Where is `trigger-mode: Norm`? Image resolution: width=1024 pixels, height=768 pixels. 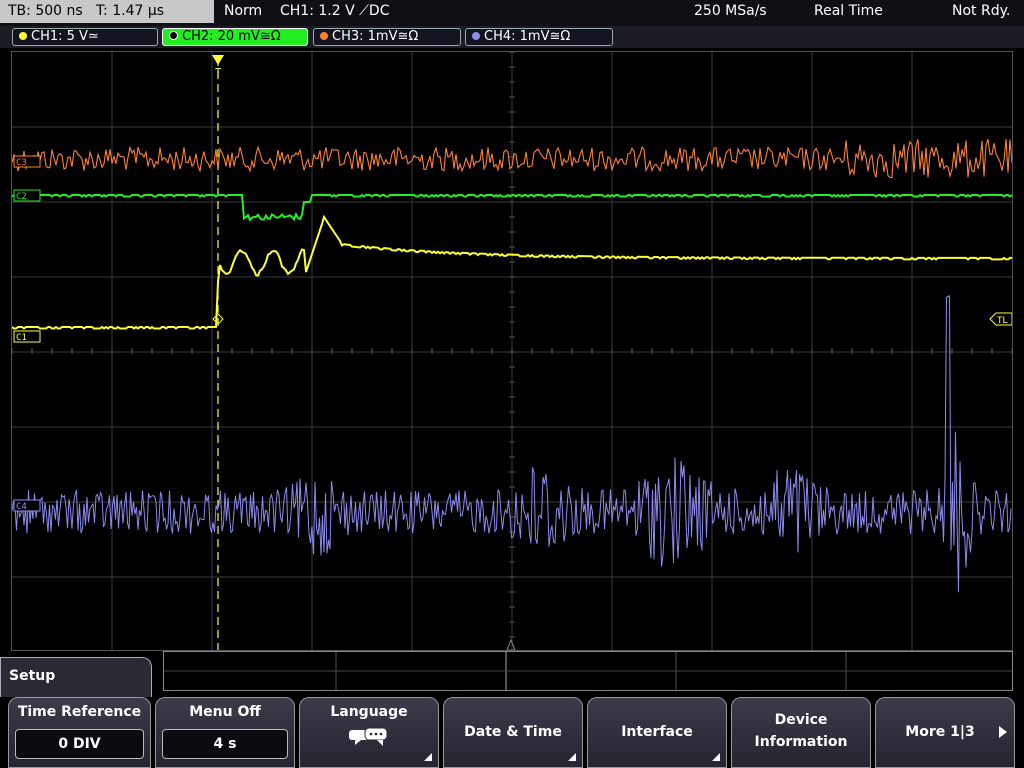 trigger-mode: Norm is located at coordinates (243, 11).